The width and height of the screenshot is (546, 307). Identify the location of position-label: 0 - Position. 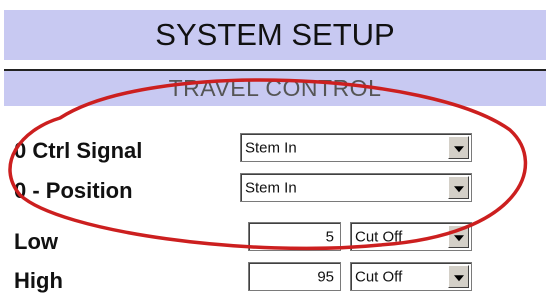
(73, 190).